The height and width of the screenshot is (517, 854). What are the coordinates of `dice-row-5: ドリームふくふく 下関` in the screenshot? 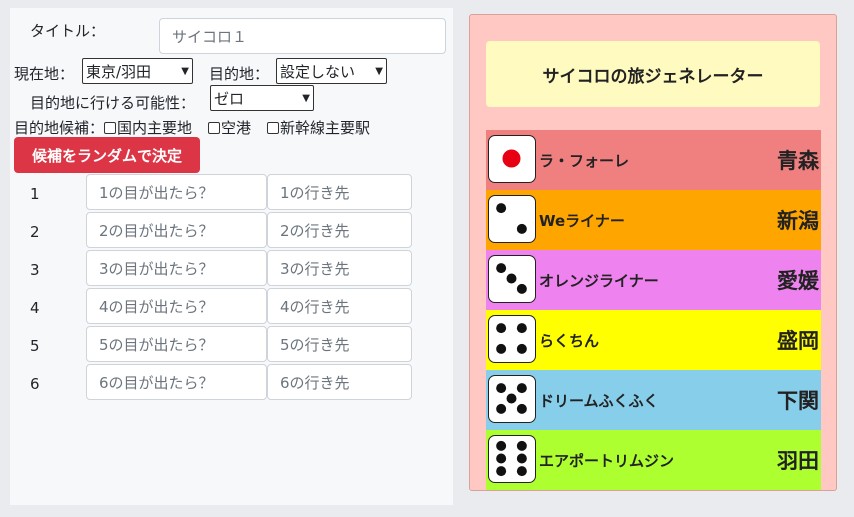 It's located at (653, 400).